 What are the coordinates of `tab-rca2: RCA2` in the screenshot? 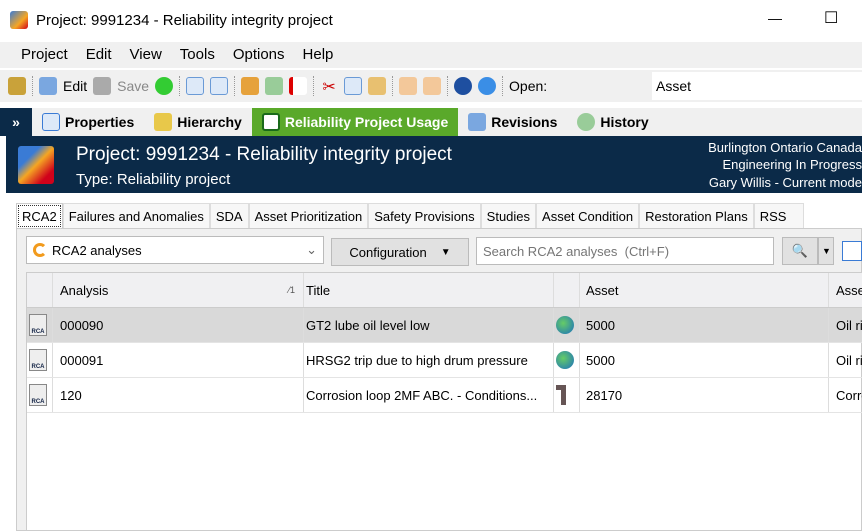 It's located at (39, 216).